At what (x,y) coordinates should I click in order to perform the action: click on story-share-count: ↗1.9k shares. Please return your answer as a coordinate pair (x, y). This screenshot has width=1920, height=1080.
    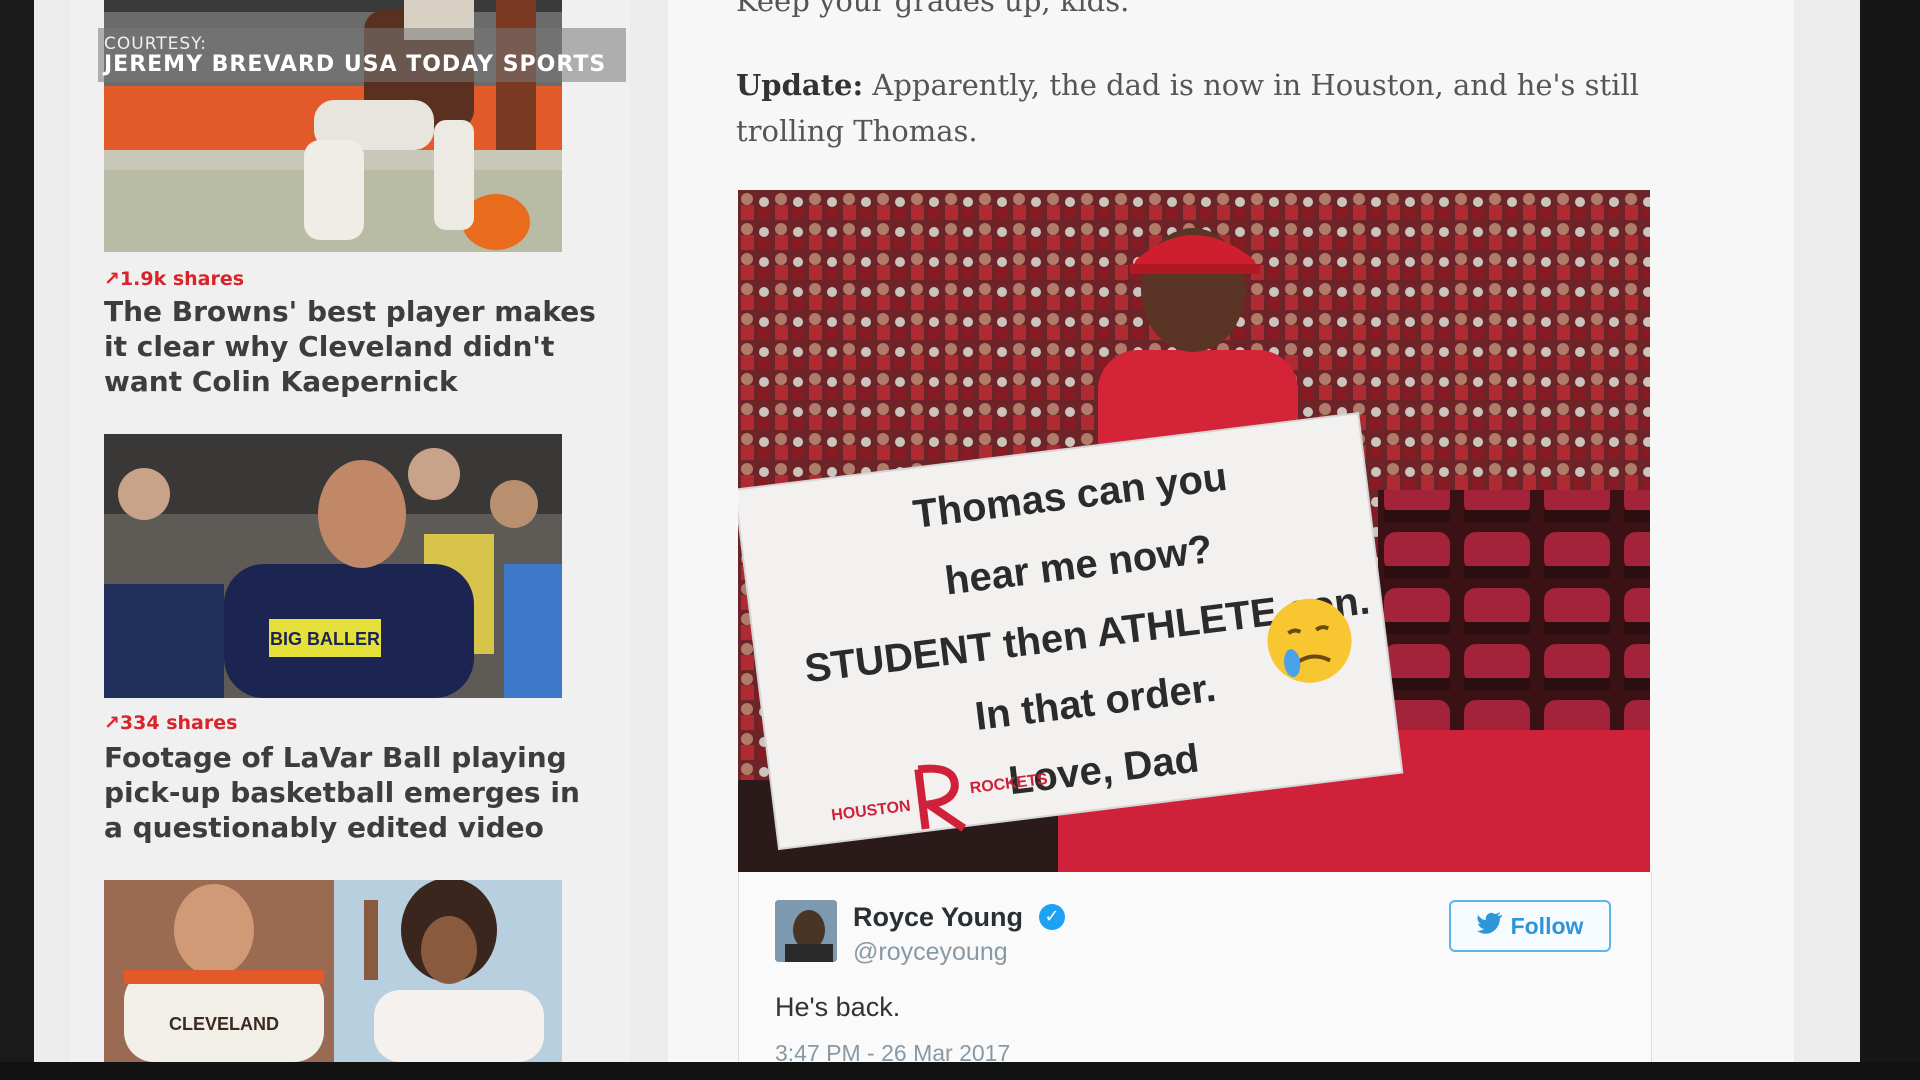
    Looking at the image, I should click on (174, 279).